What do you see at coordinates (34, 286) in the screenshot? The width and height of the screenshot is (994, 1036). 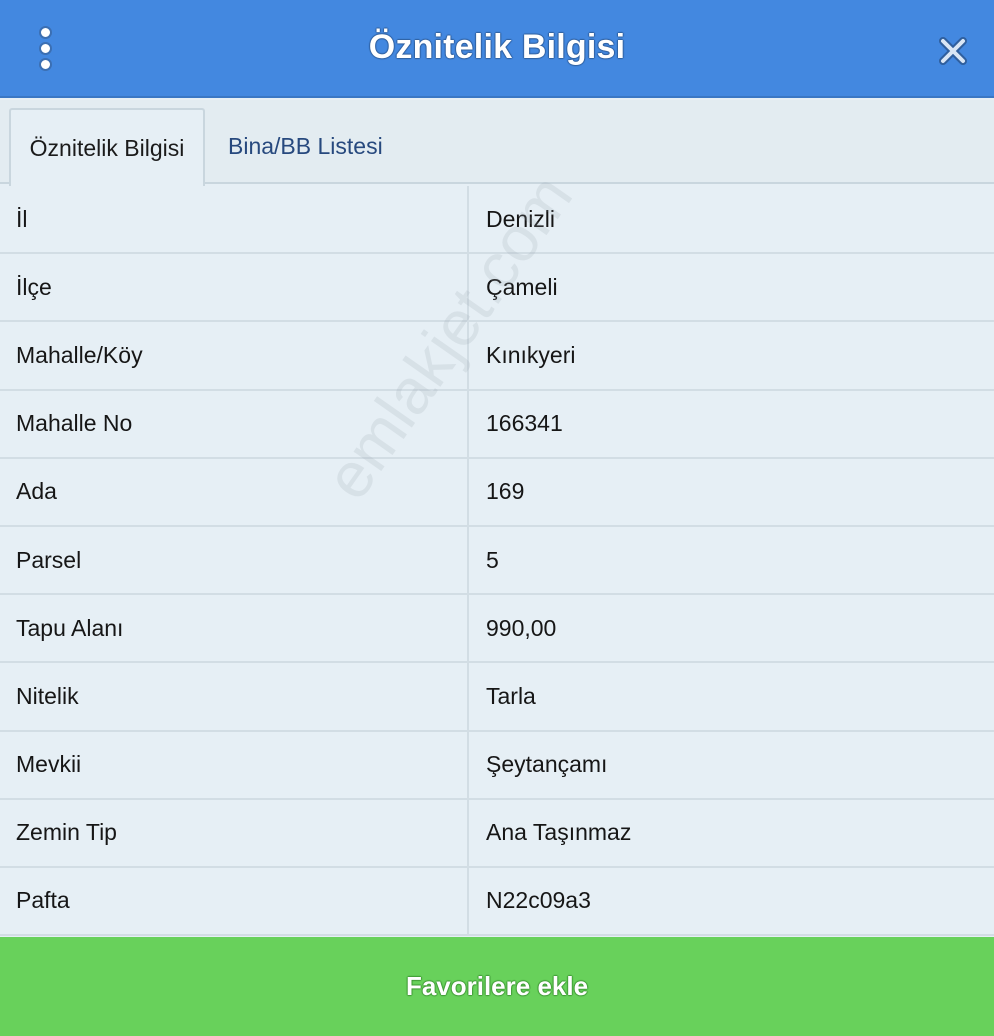 I see `row-label: İlçe` at bounding box center [34, 286].